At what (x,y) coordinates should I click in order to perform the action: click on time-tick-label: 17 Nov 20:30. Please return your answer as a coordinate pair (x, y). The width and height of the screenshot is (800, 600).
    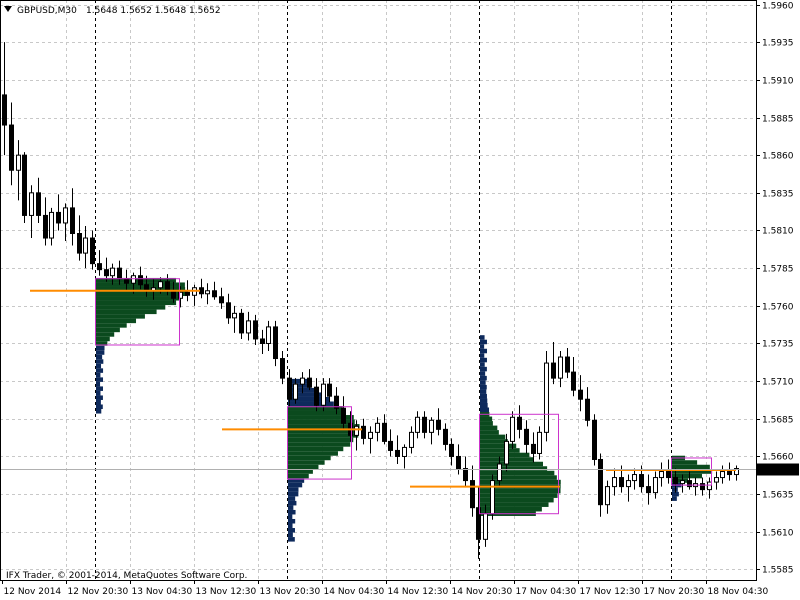
    Looking at the image, I should click on (674, 592).